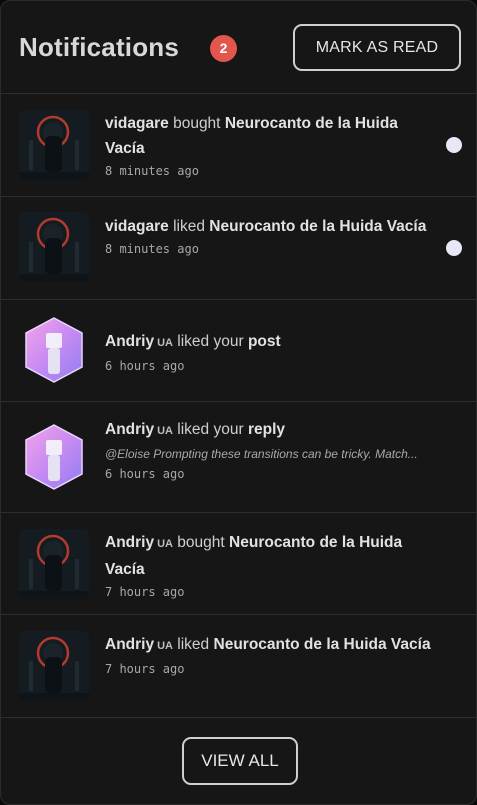 The height and width of the screenshot is (805, 477). What do you see at coordinates (377, 47) in the screenshot?
I see `mark-as-read-button: MARK AS READ` at bounding box center [377, 47].